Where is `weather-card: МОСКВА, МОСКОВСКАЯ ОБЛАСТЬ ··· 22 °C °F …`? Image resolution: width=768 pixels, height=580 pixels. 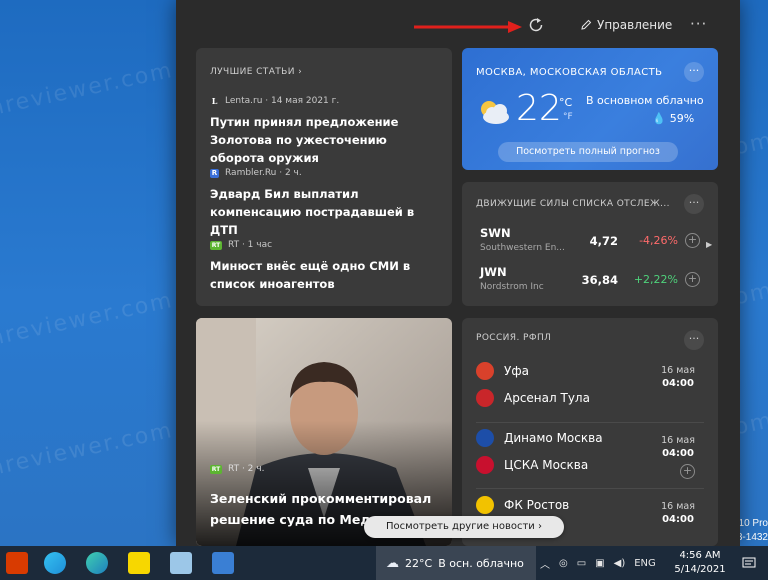 weather-card: МОСКВА, МОСКОВСКАЯ ОБЛАСТЬ ··· 22 °C °F … is located at coordinates (590, 109).